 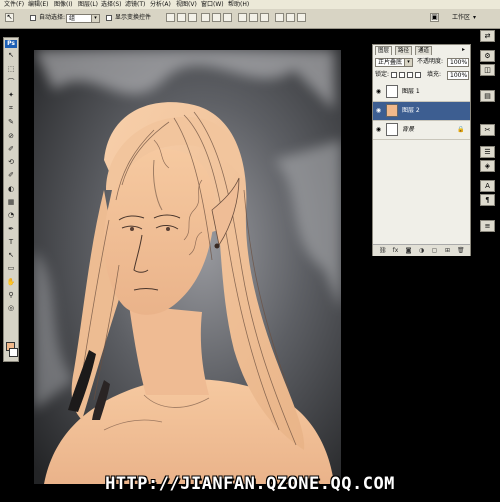 What do you see at coordinates (461, 18) in the screenshot?
I see `workspace-label: 工作区` at bounding box center [461, 18].